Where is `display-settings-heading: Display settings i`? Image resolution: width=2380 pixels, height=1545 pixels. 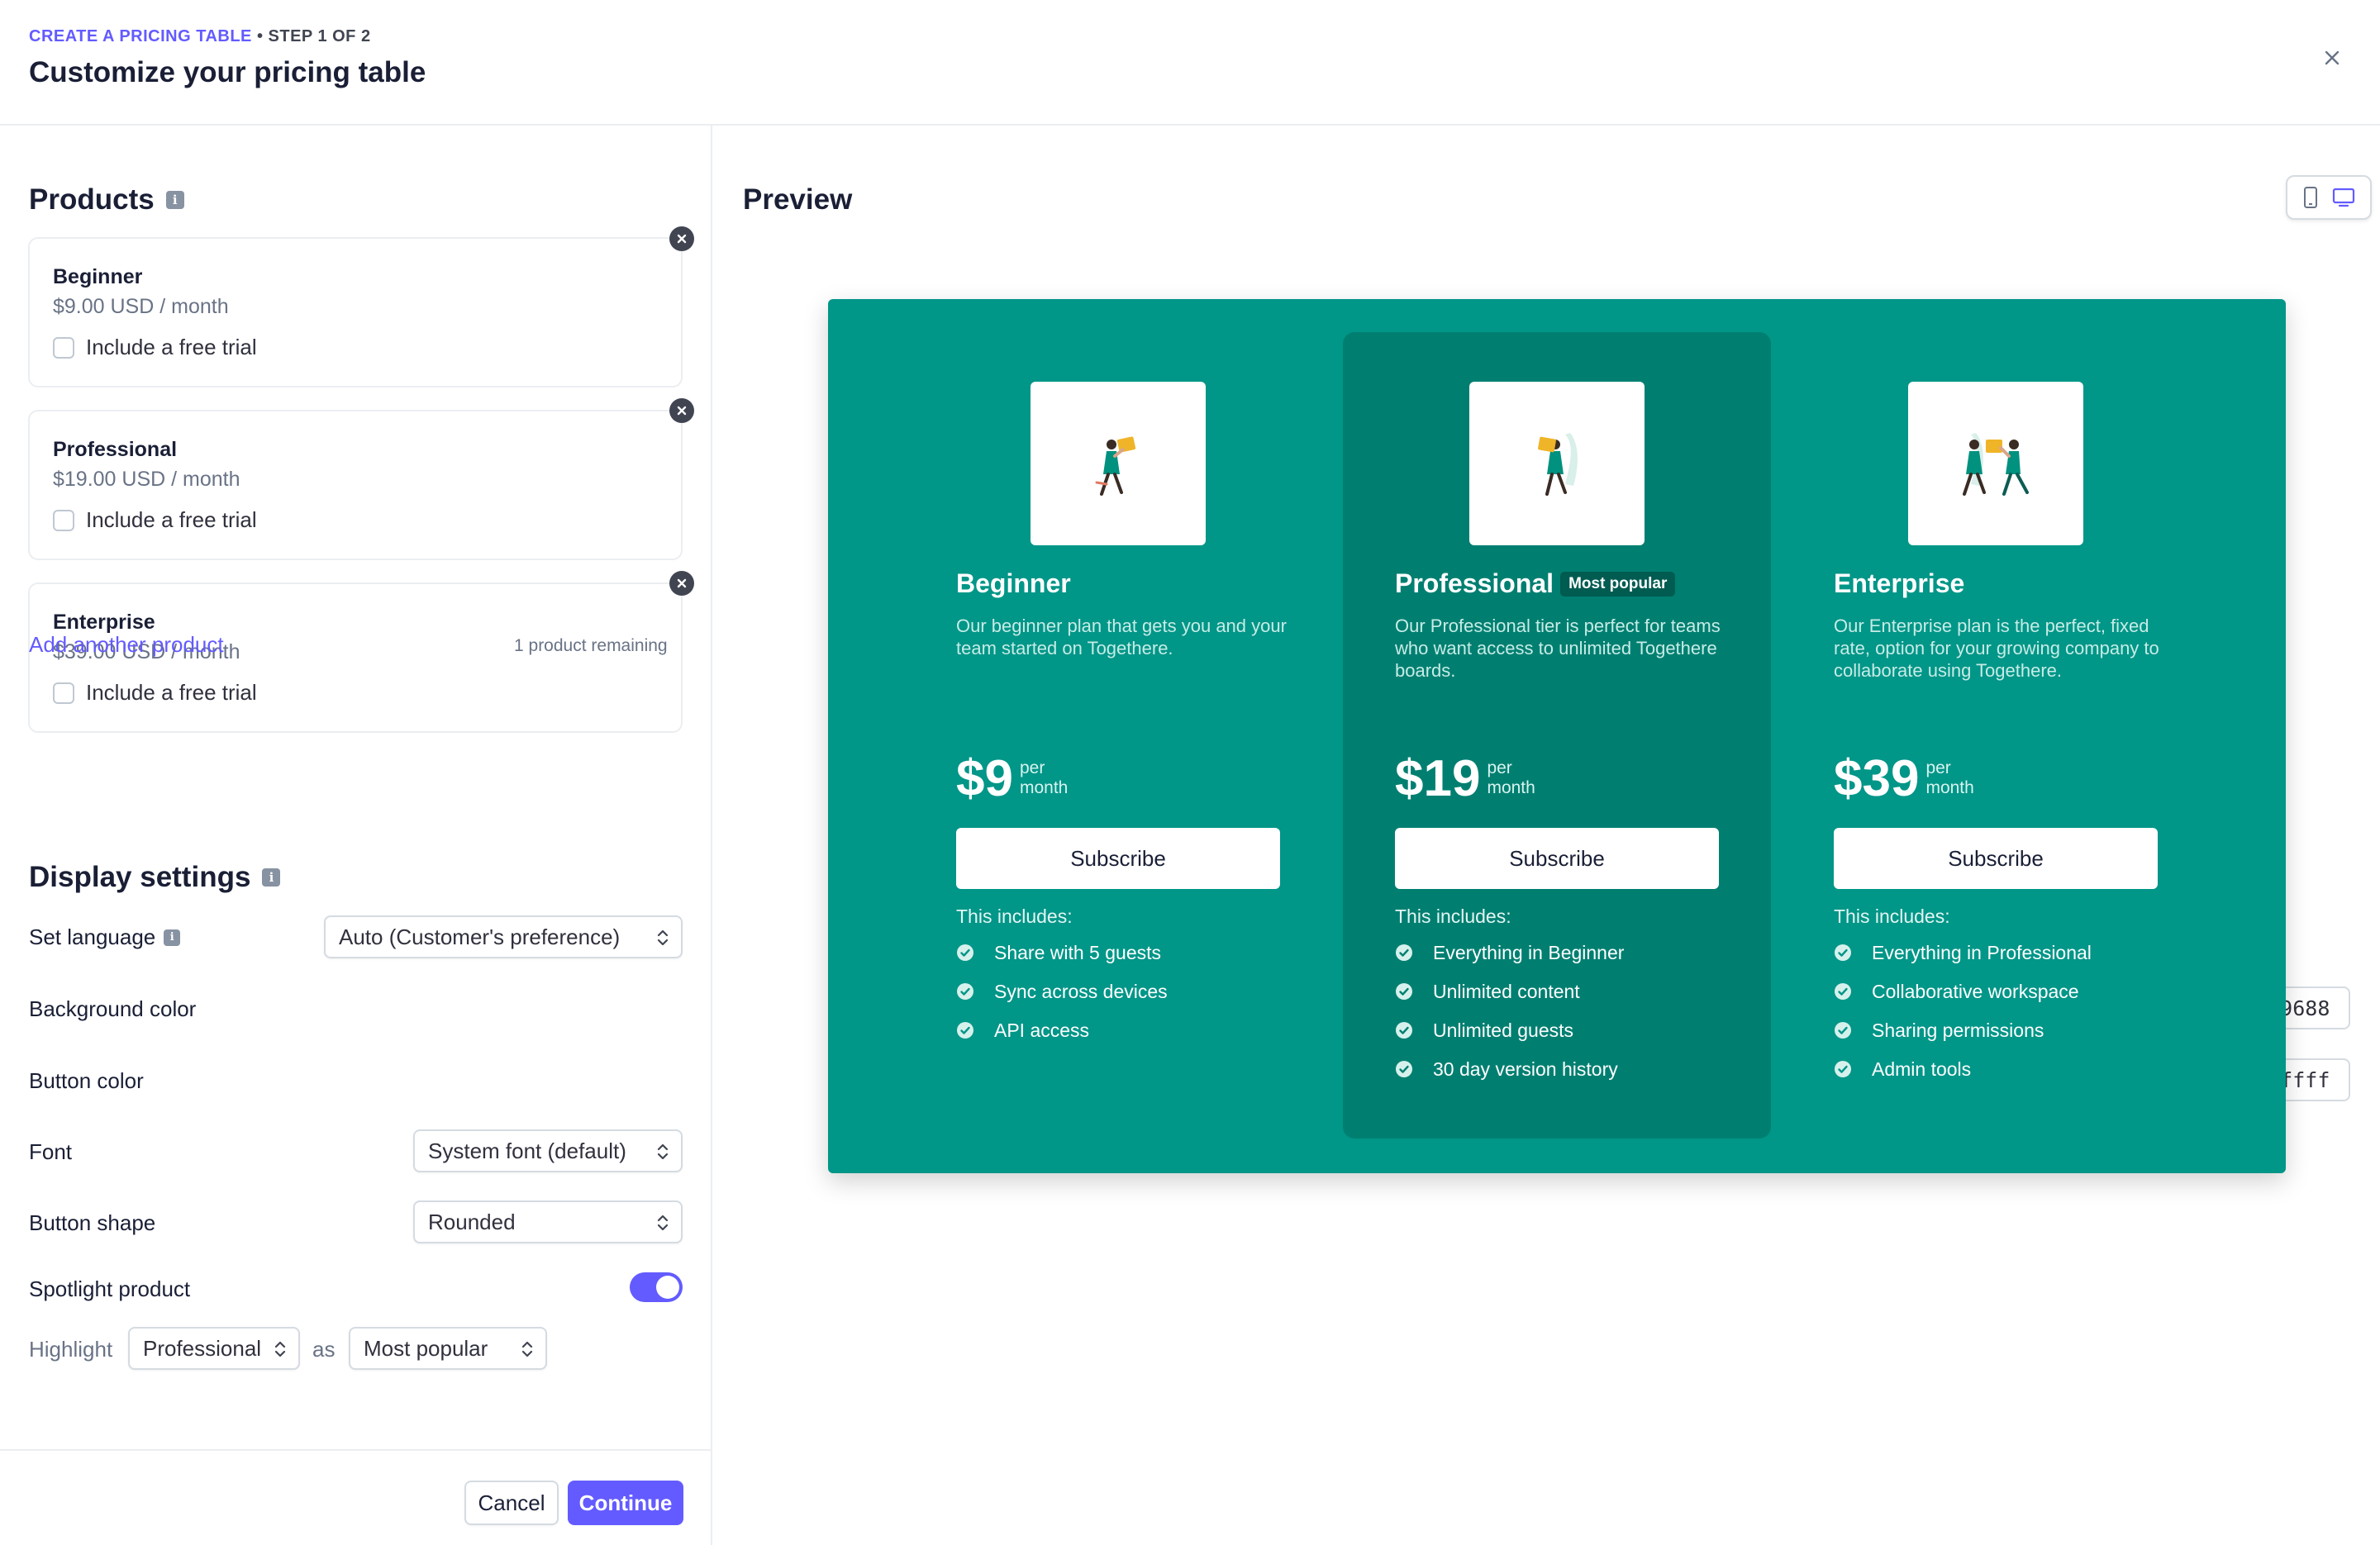
display-settings-heading: Display settings i is located at coordinates (155, 877).